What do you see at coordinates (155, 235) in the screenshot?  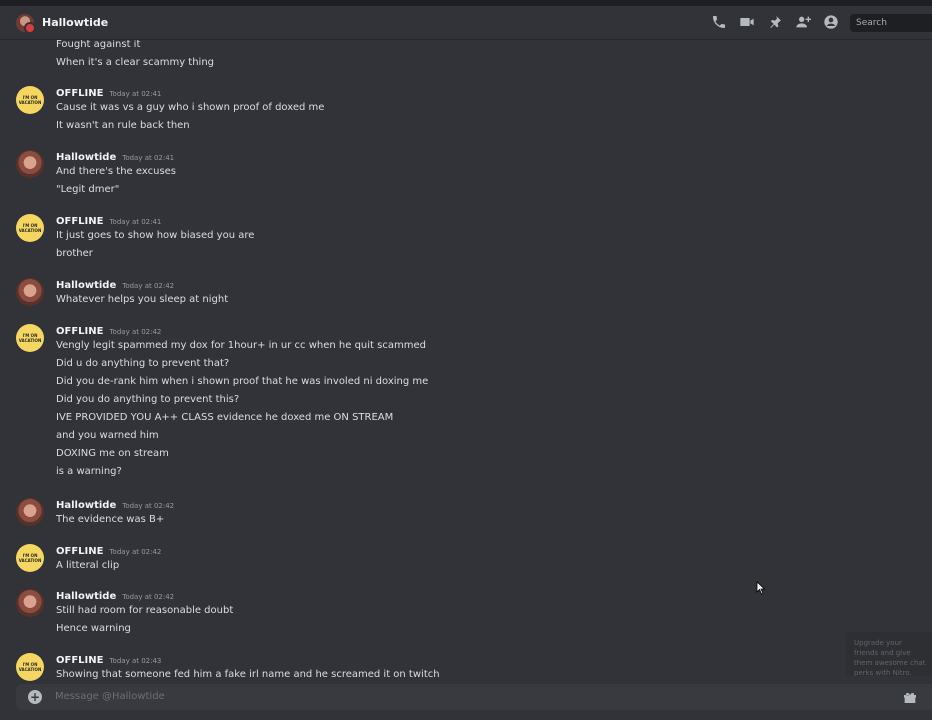 I see `message-text: It just goes to show how biased you are` at bounding box center [155, 235].